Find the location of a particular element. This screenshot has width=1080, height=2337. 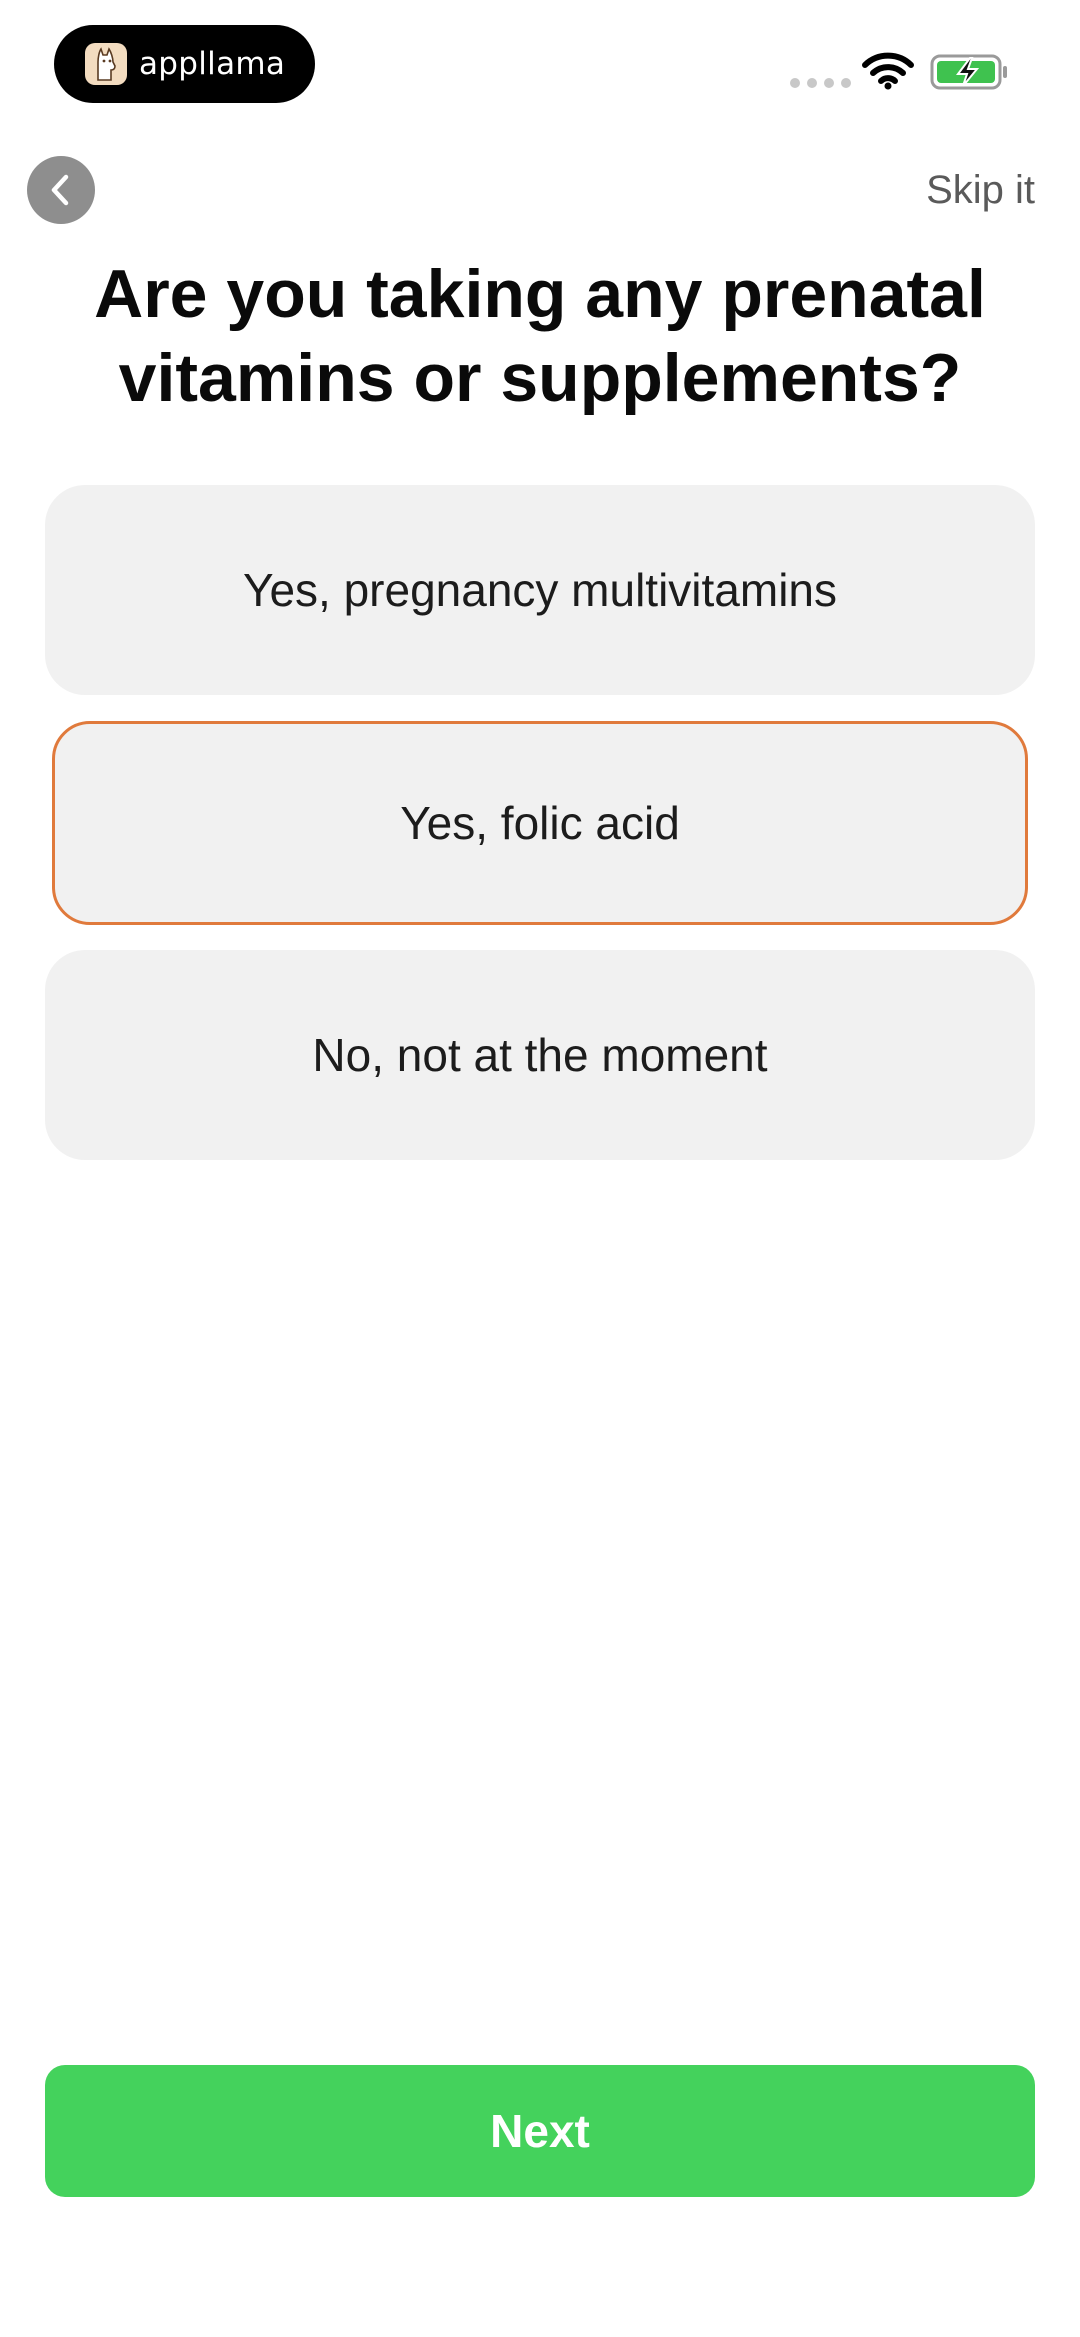

option-label: Yes, pregnancy multivitamins is located at coordinates (540, 590).